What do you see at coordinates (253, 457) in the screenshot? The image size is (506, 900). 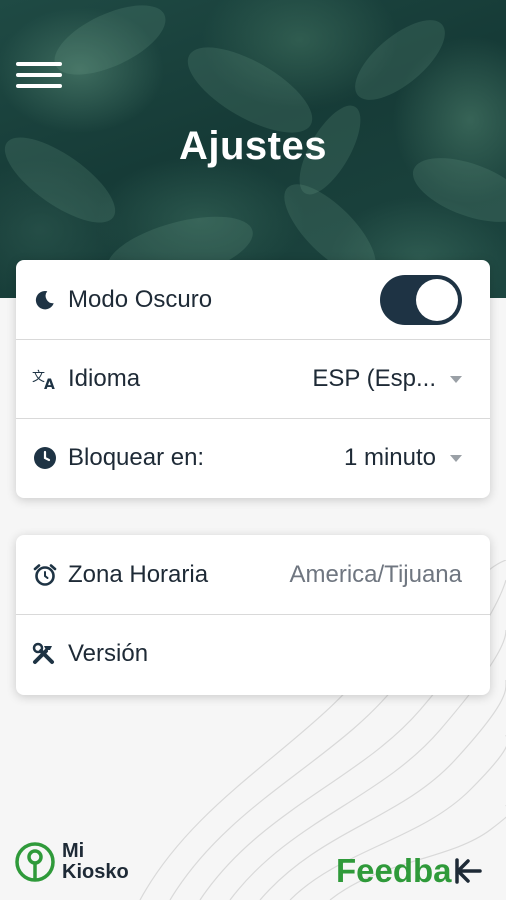 I see `lock-row: Bloquear en: 1 minuto` at bounding box center [253, 457].